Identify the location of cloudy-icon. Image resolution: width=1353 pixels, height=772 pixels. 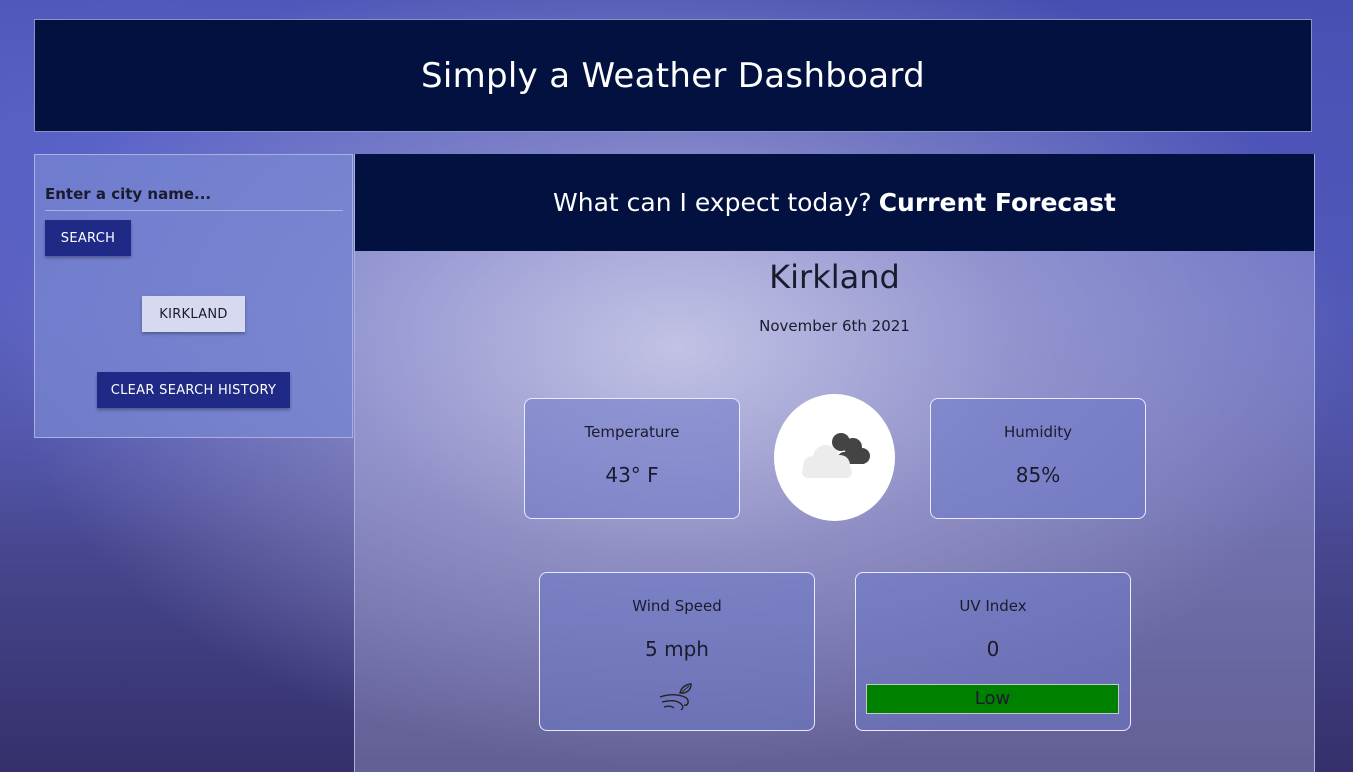
(834, 457).